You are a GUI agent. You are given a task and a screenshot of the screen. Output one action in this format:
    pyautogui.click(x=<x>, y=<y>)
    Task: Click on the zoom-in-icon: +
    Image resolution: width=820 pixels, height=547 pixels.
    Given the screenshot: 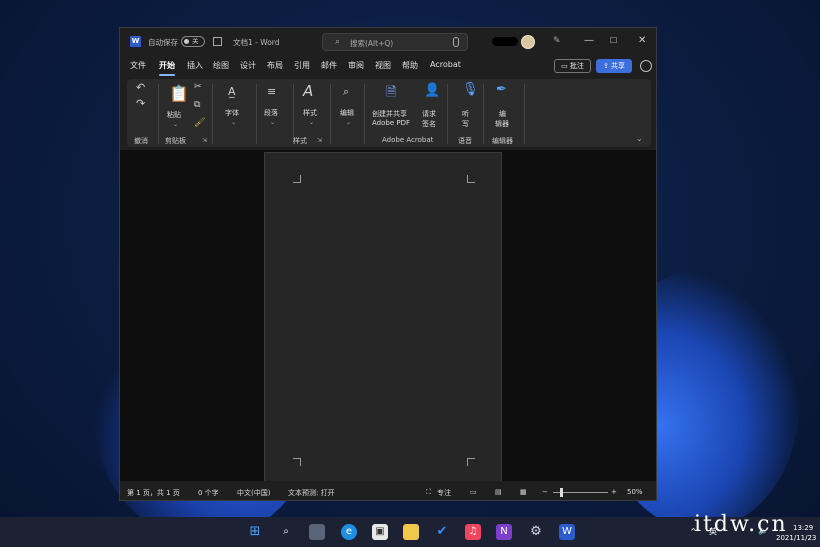 What is the action you would take?
    pyautogui.click(x=614, y=492)
    